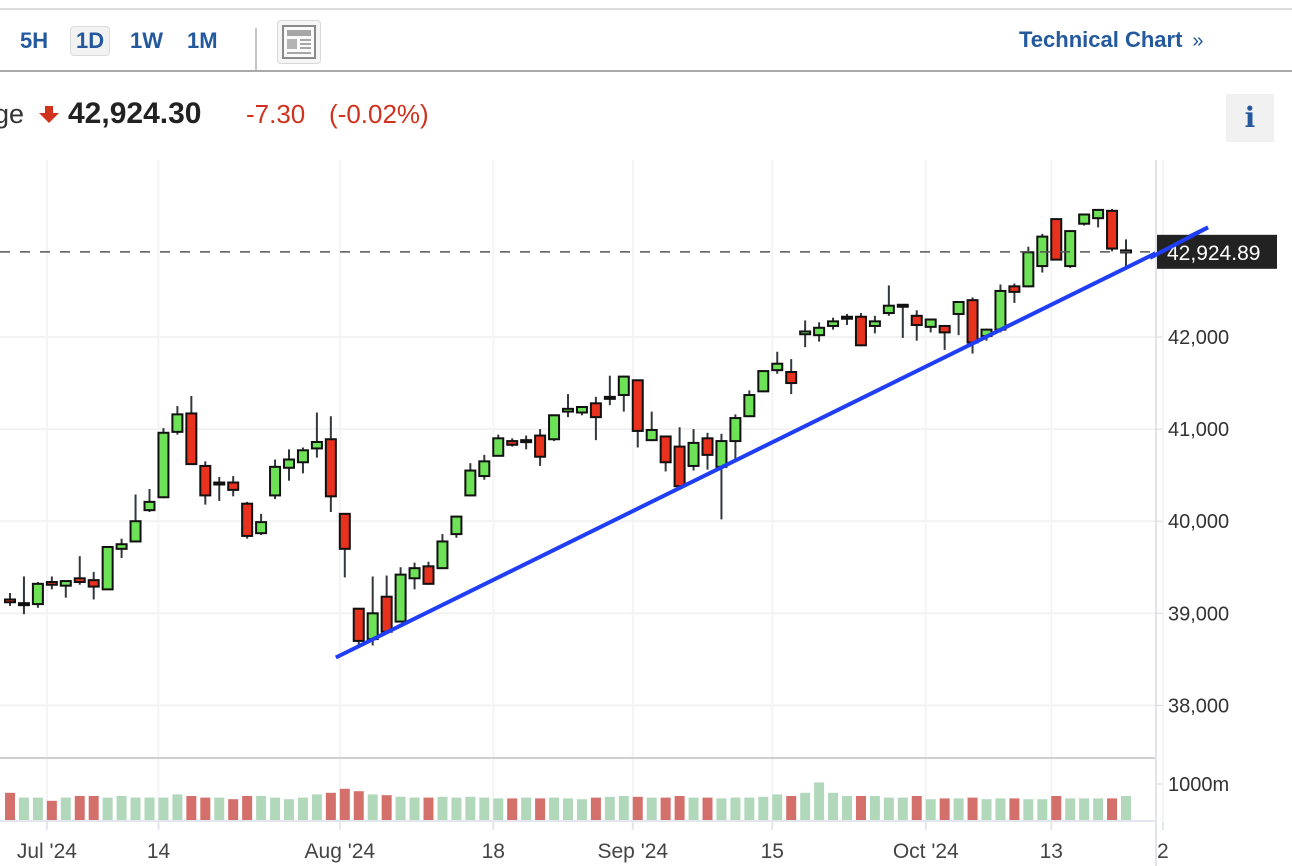  I want to click on timeframe-1w-button: 1W, so click(146, 41).